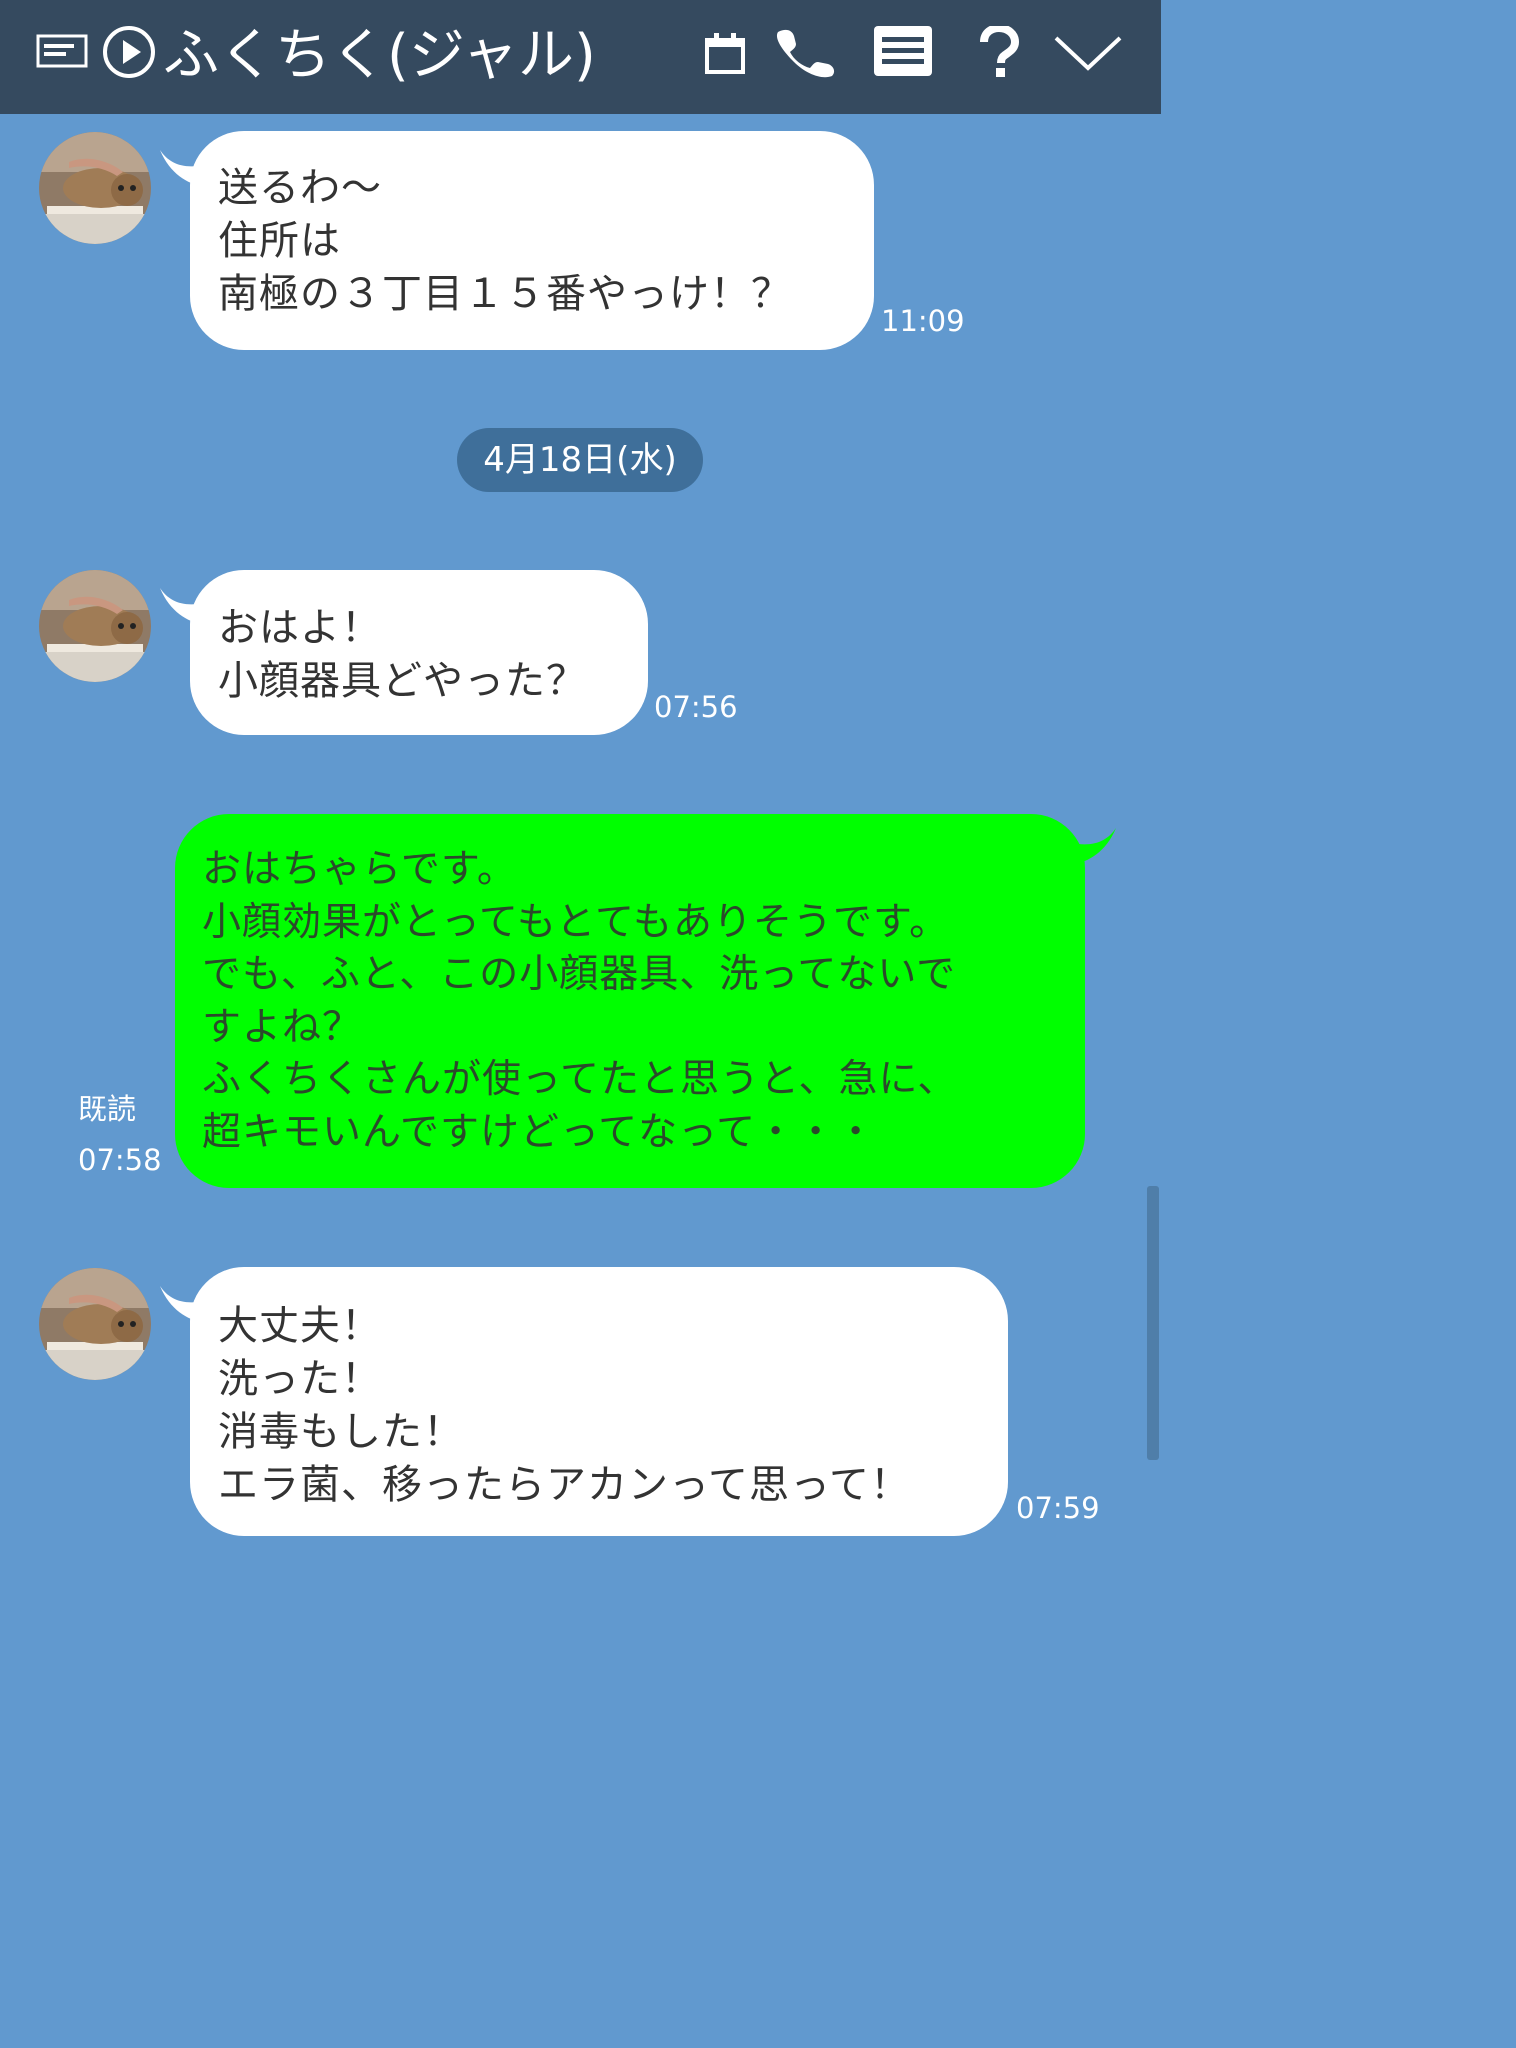 This screenshot has height=2048, width=1516. I want to click on message-time: 11:09, so click(923, 321).